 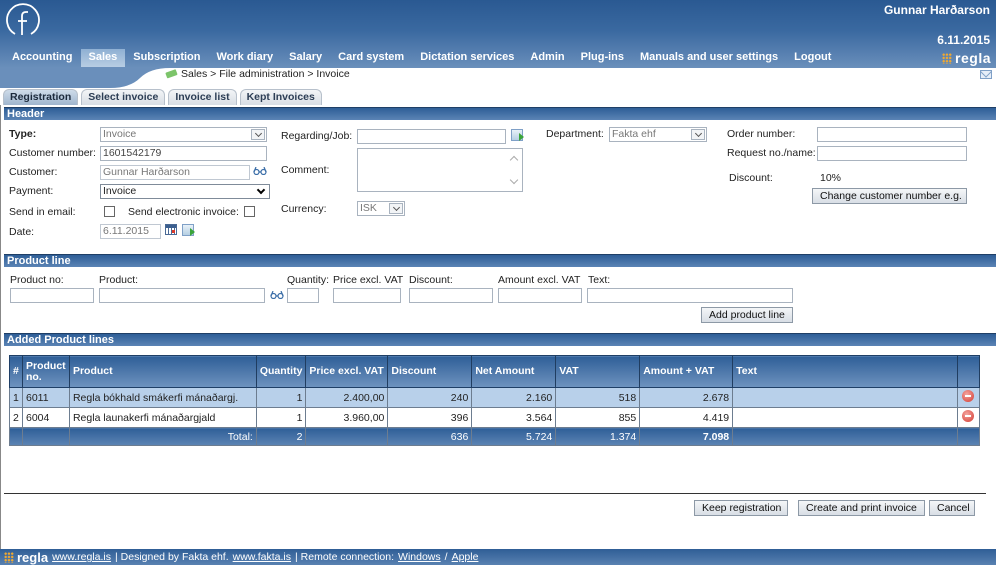 What do you see at coordinates (500, 339) in the screenshot?
I see `added-lines-section-title: Added Product lines` at bounding box center [500, 339].